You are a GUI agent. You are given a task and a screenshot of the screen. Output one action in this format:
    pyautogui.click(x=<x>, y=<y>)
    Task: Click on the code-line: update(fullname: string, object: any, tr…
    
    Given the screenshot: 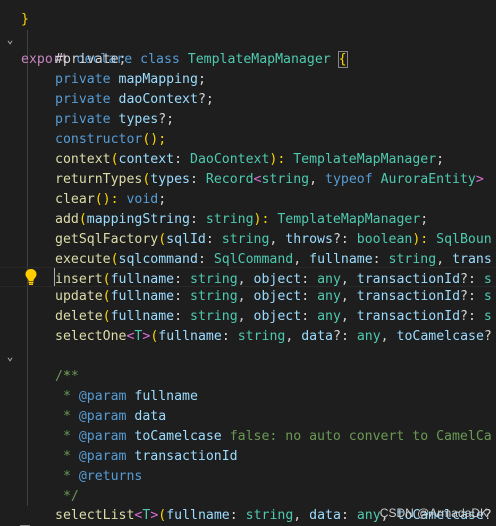 What is the action you would take?
    pyautogui.click(x=248, y=285)
    